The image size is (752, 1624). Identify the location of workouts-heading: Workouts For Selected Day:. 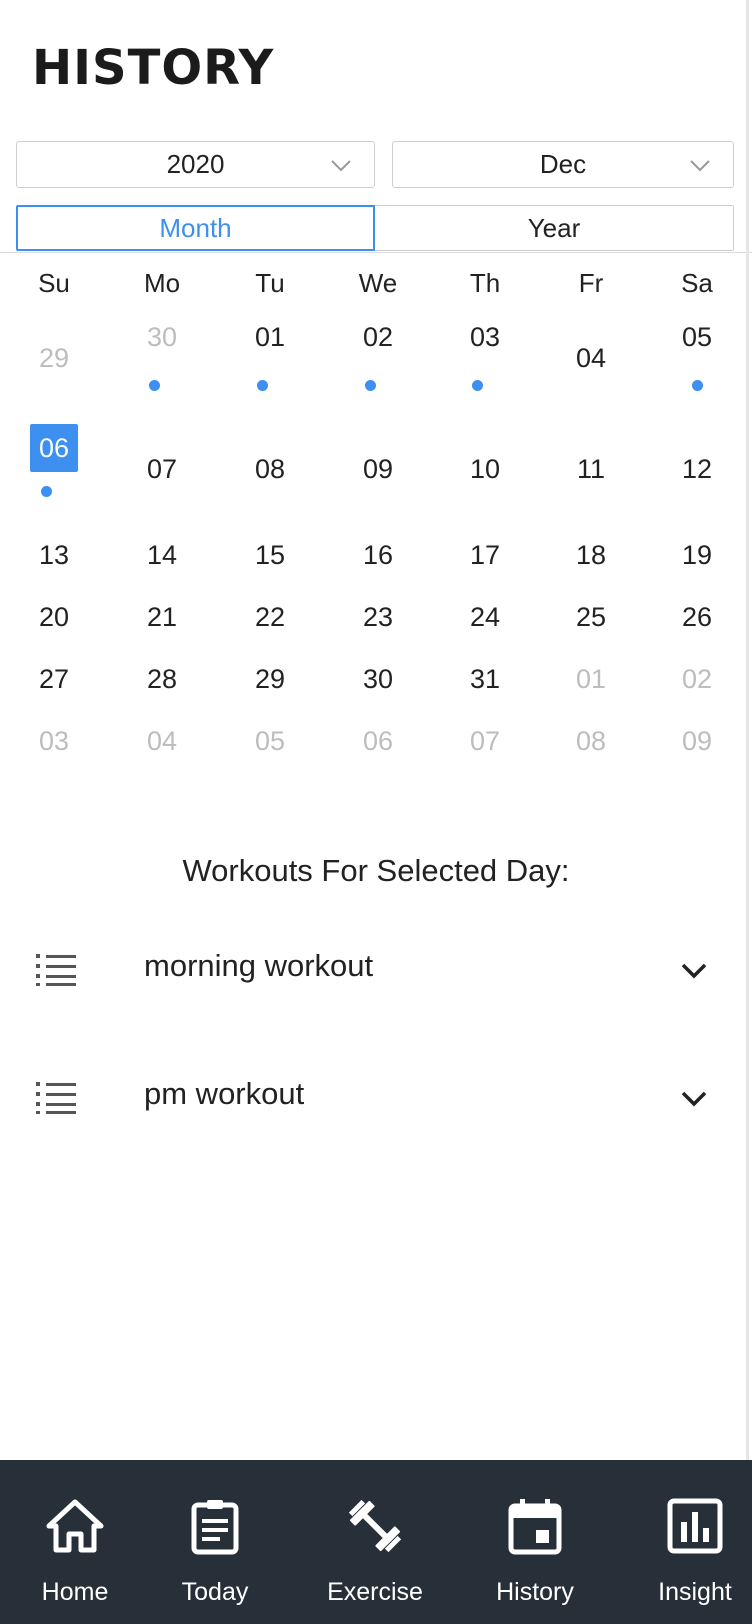
(376, 870).